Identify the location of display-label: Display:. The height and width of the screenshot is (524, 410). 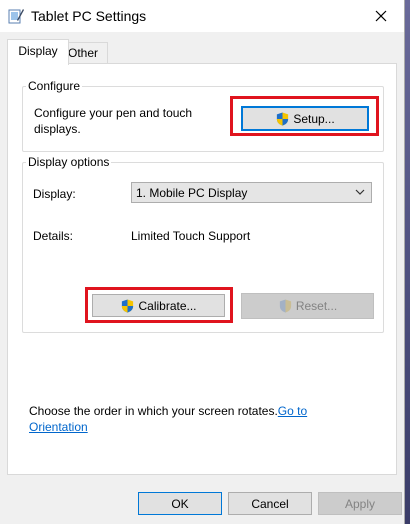
(54, 194).